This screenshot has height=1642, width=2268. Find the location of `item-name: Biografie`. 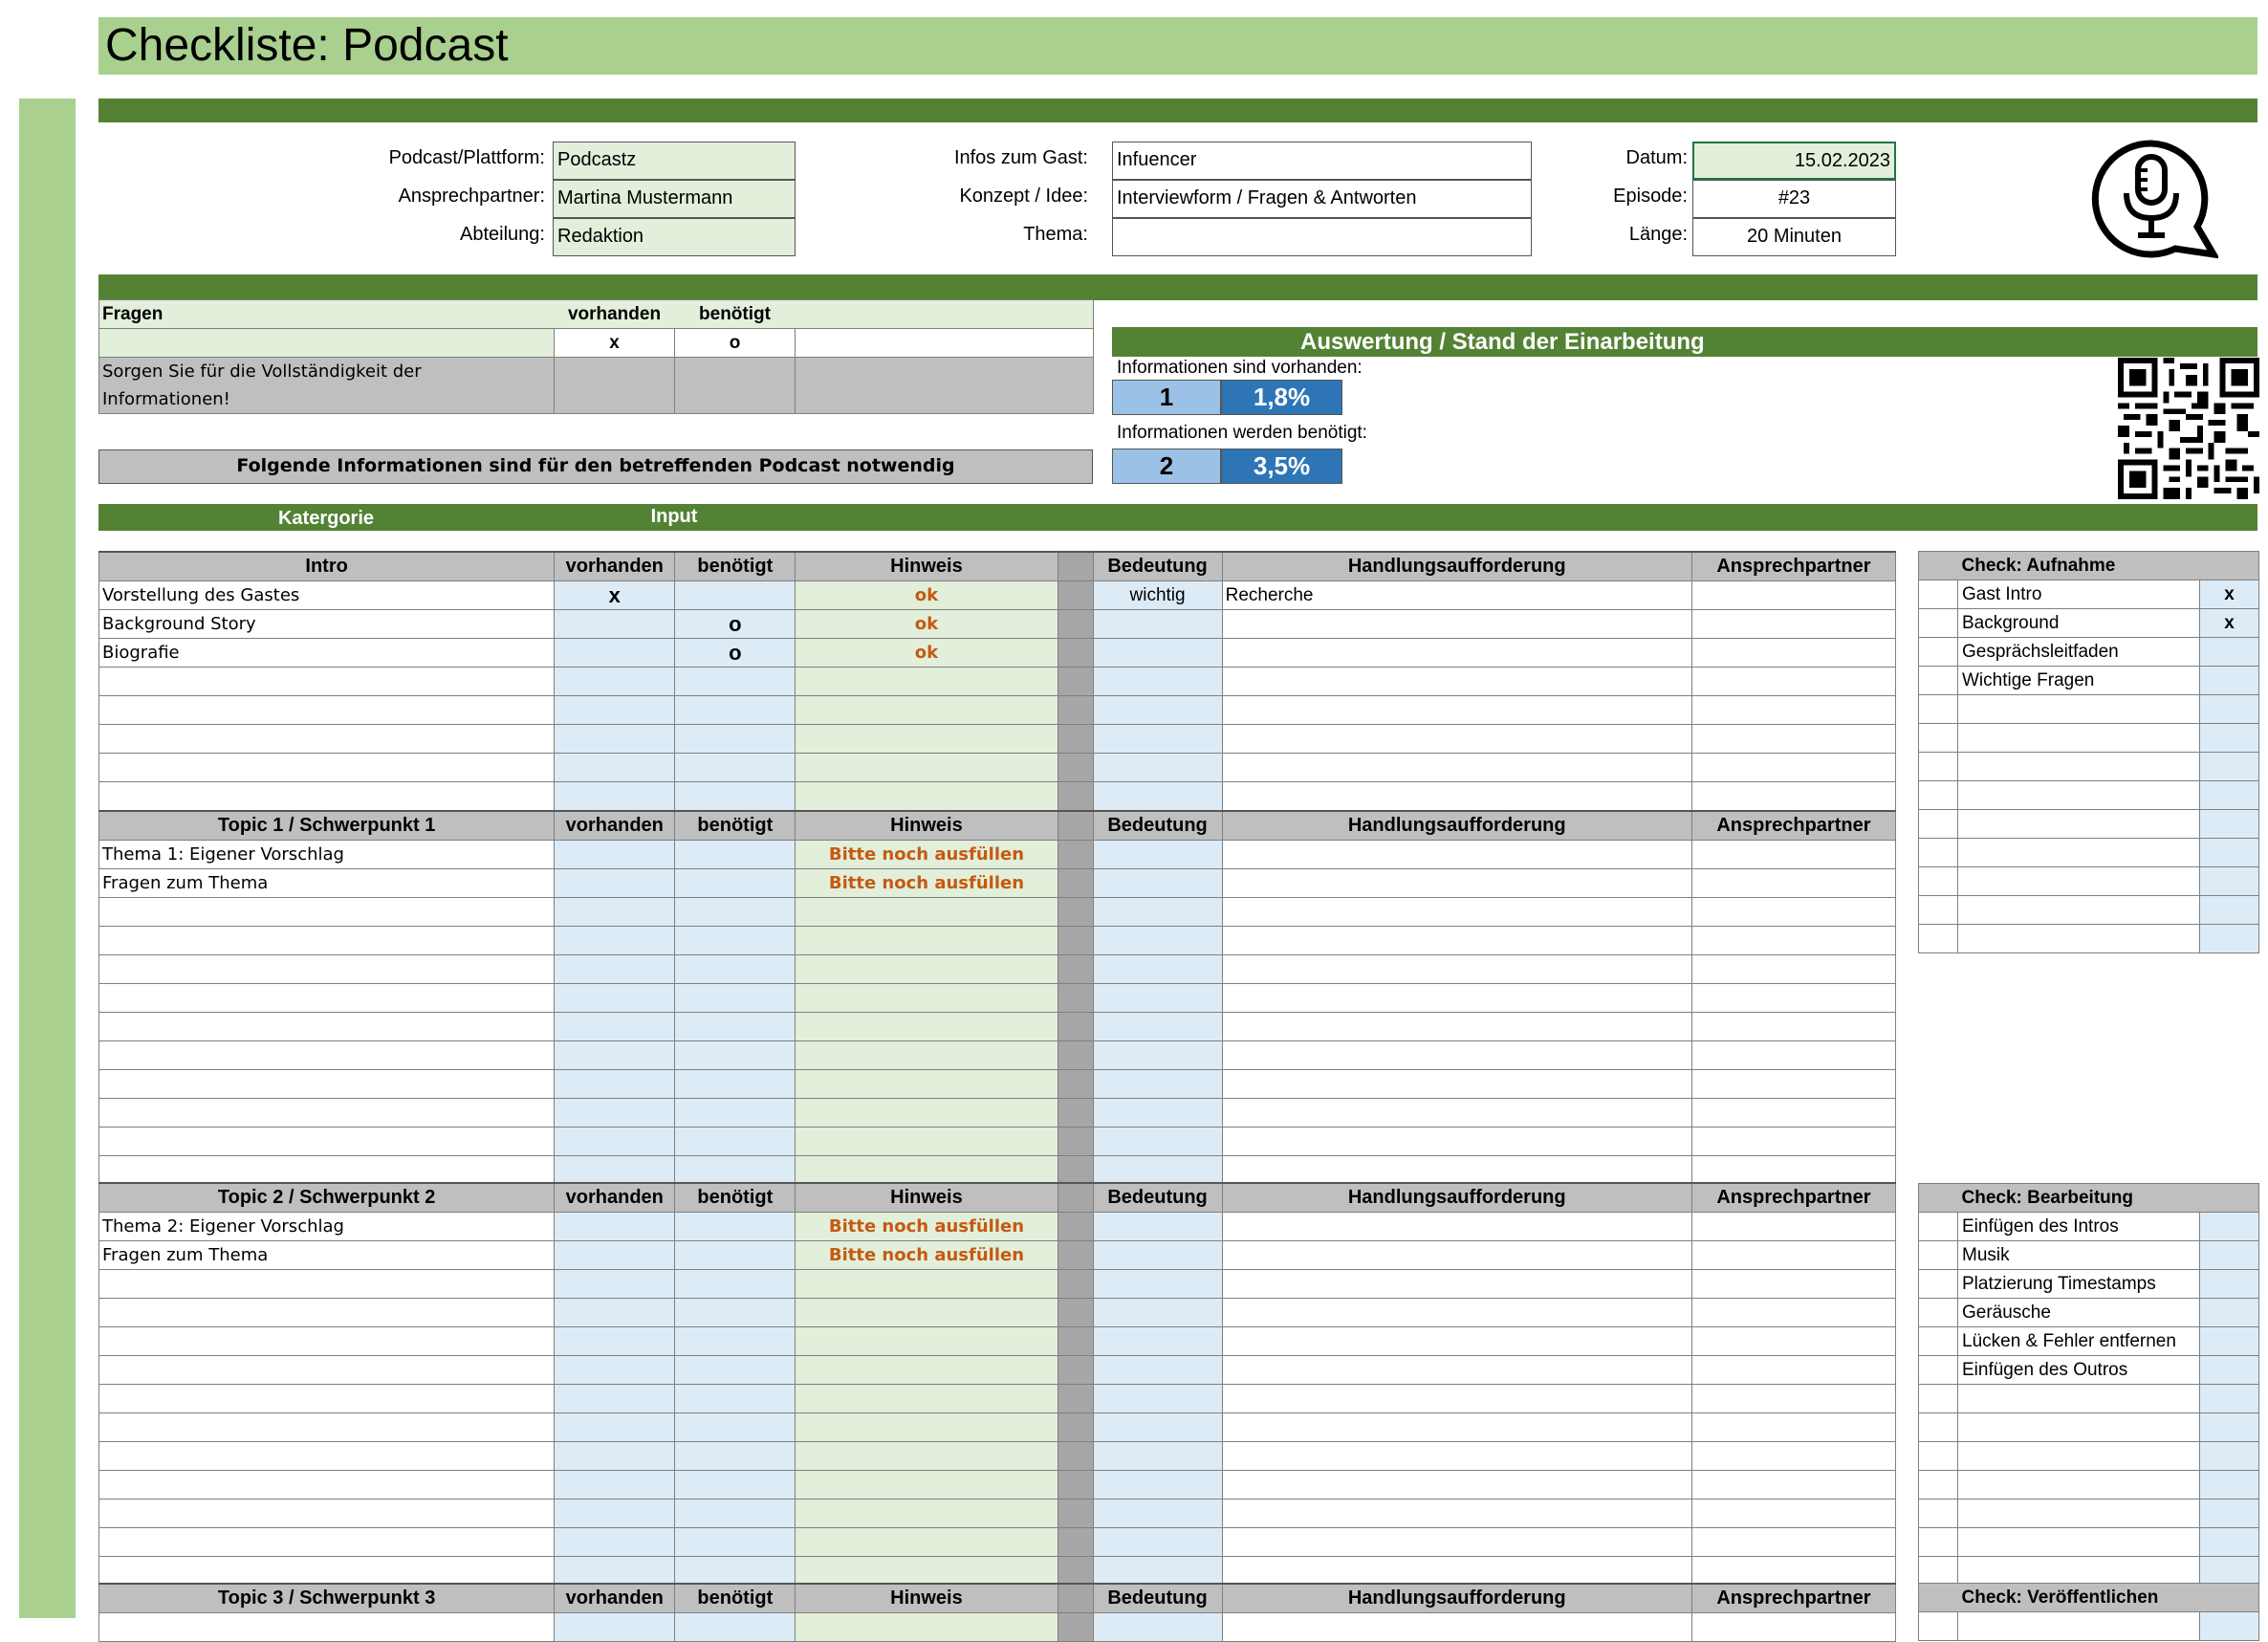

item-name: Biografie is located at coordinates (327, 653).